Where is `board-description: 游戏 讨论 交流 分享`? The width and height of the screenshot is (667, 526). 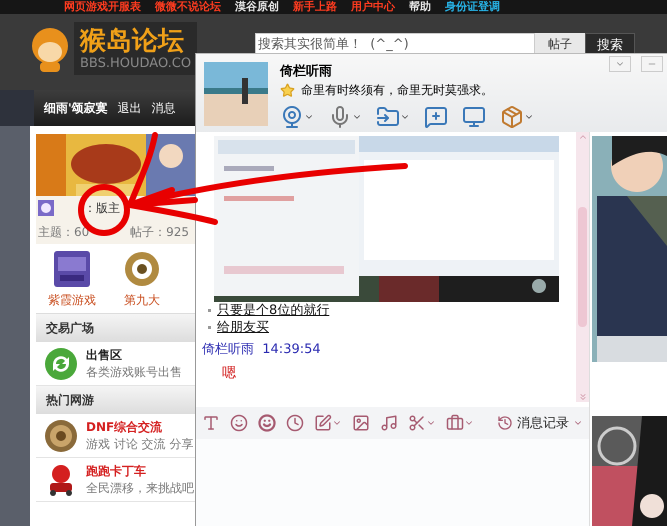 board-description: 游戏 讨论 交流 分享 is located at coordinates (140, 444).